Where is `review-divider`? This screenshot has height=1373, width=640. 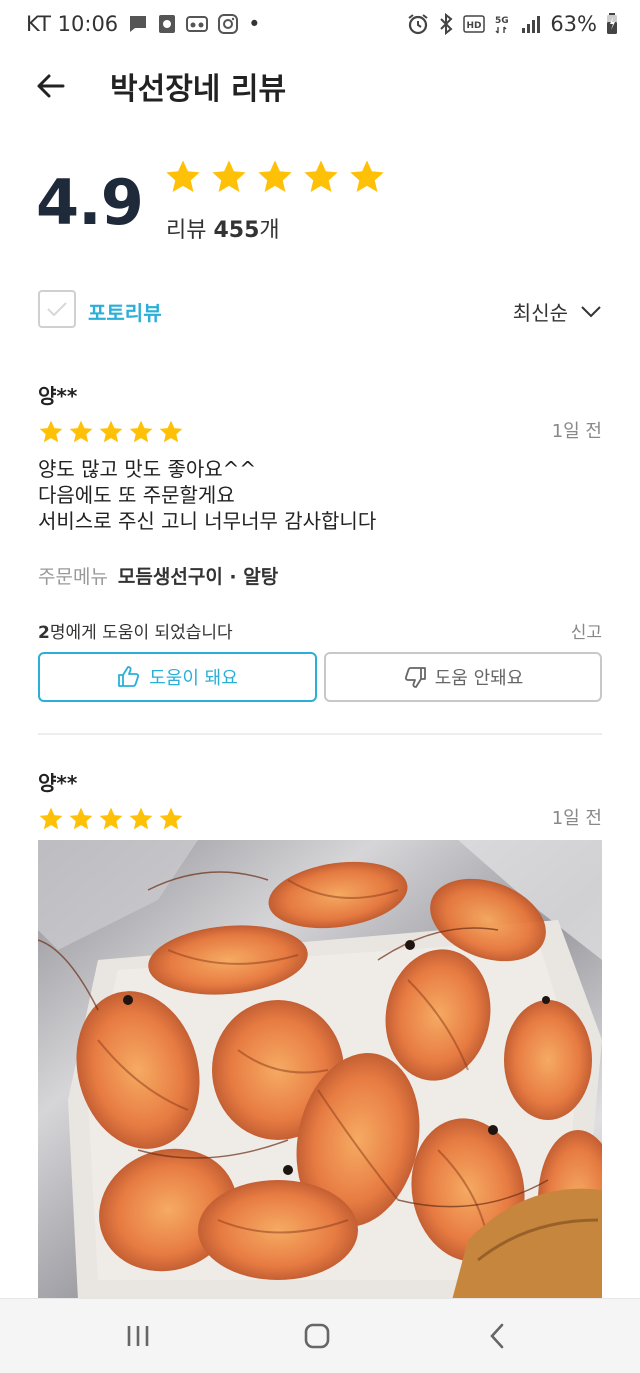 review-divider is located at coordinates (320, 734).